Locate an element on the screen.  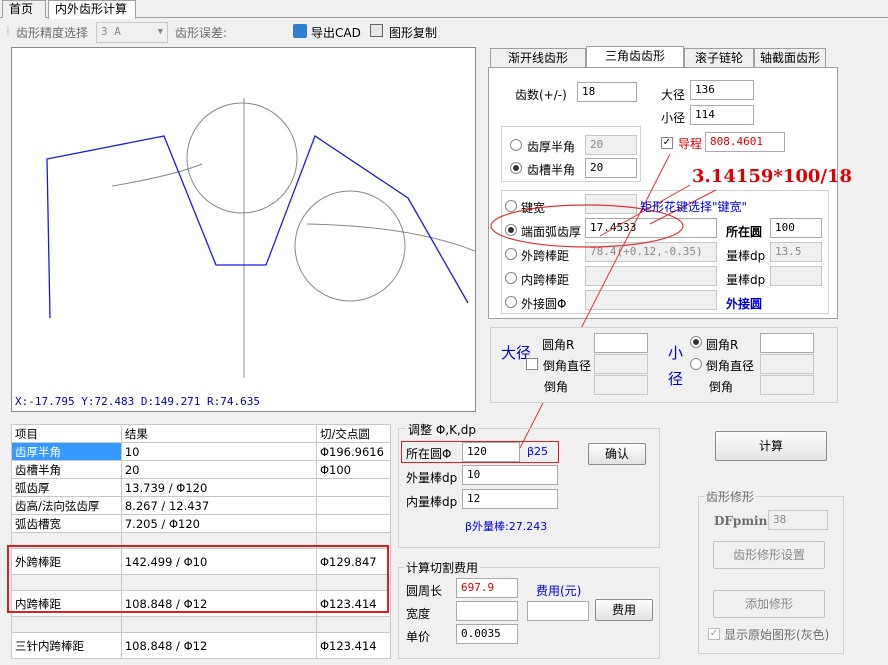
cost-value-input is located at coordinates (558, 611).